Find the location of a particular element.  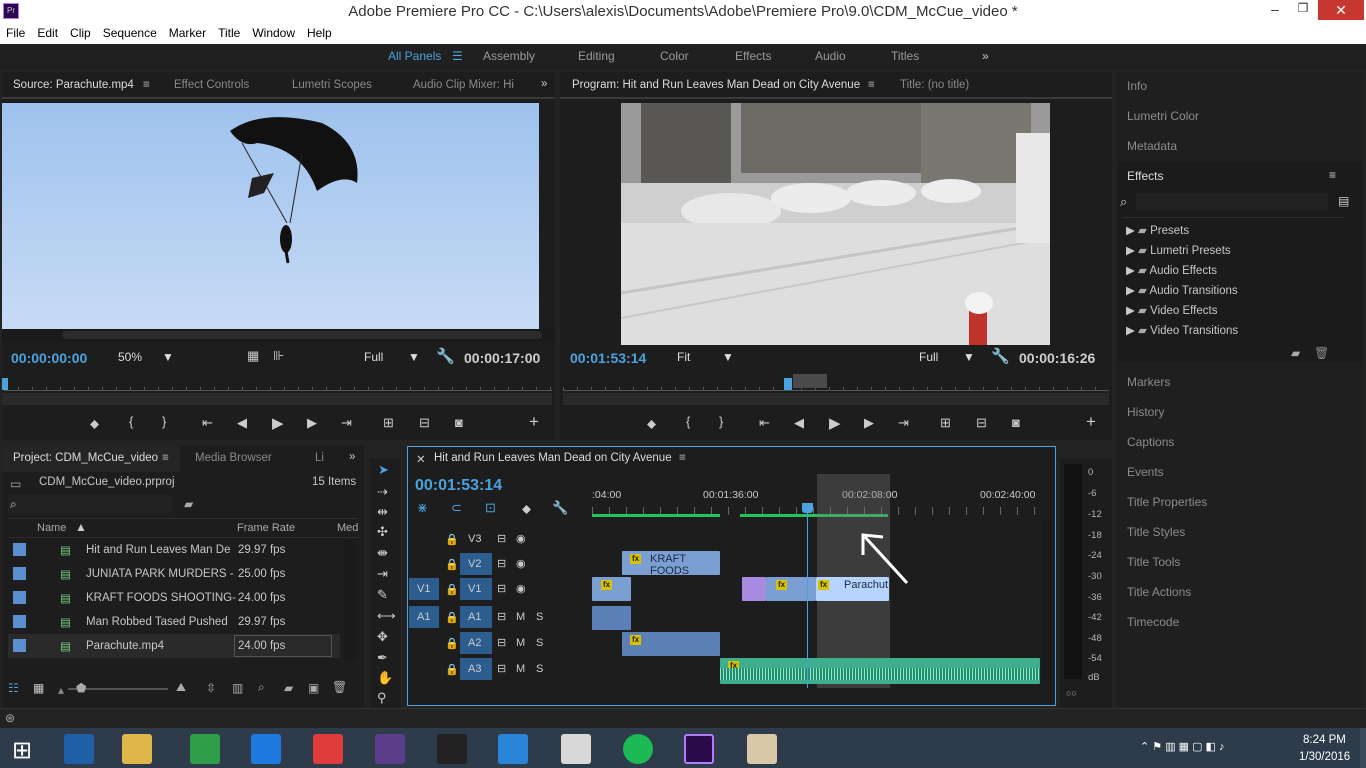

windows-start-icon: ⊞ is located at coordinates (22, 750).